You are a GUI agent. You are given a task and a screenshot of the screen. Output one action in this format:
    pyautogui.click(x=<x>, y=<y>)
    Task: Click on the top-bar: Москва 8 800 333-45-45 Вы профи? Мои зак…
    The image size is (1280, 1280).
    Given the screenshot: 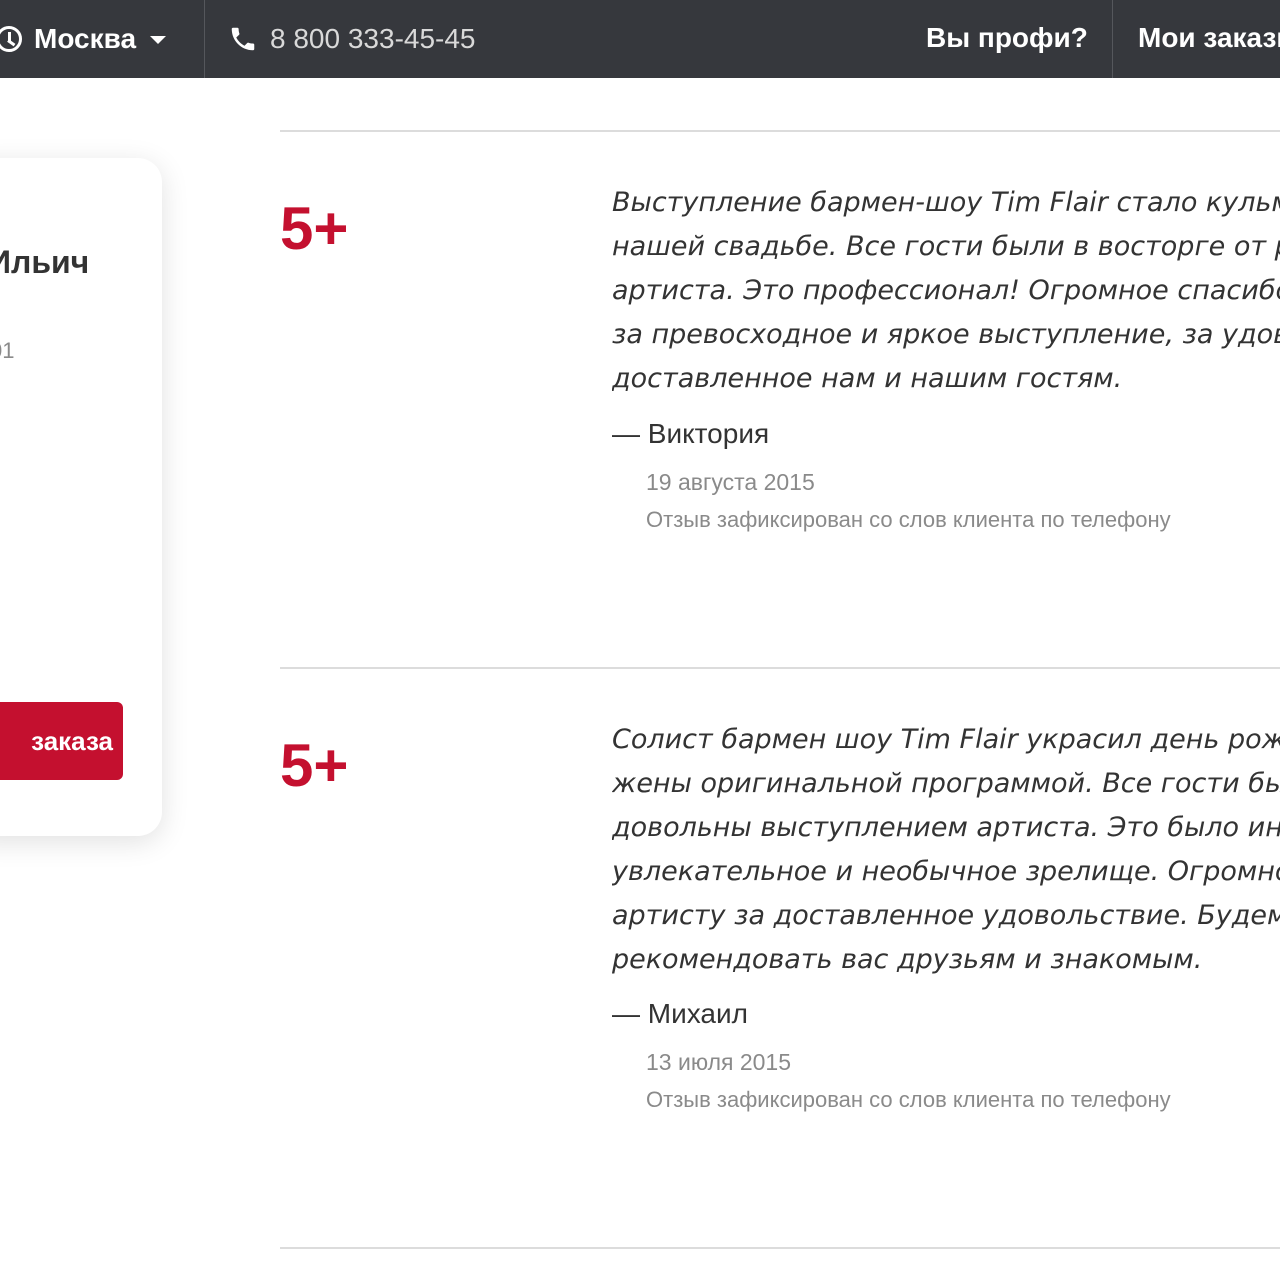 What is the action you would take?
    pyautogui.click(x=640, y=39)
    